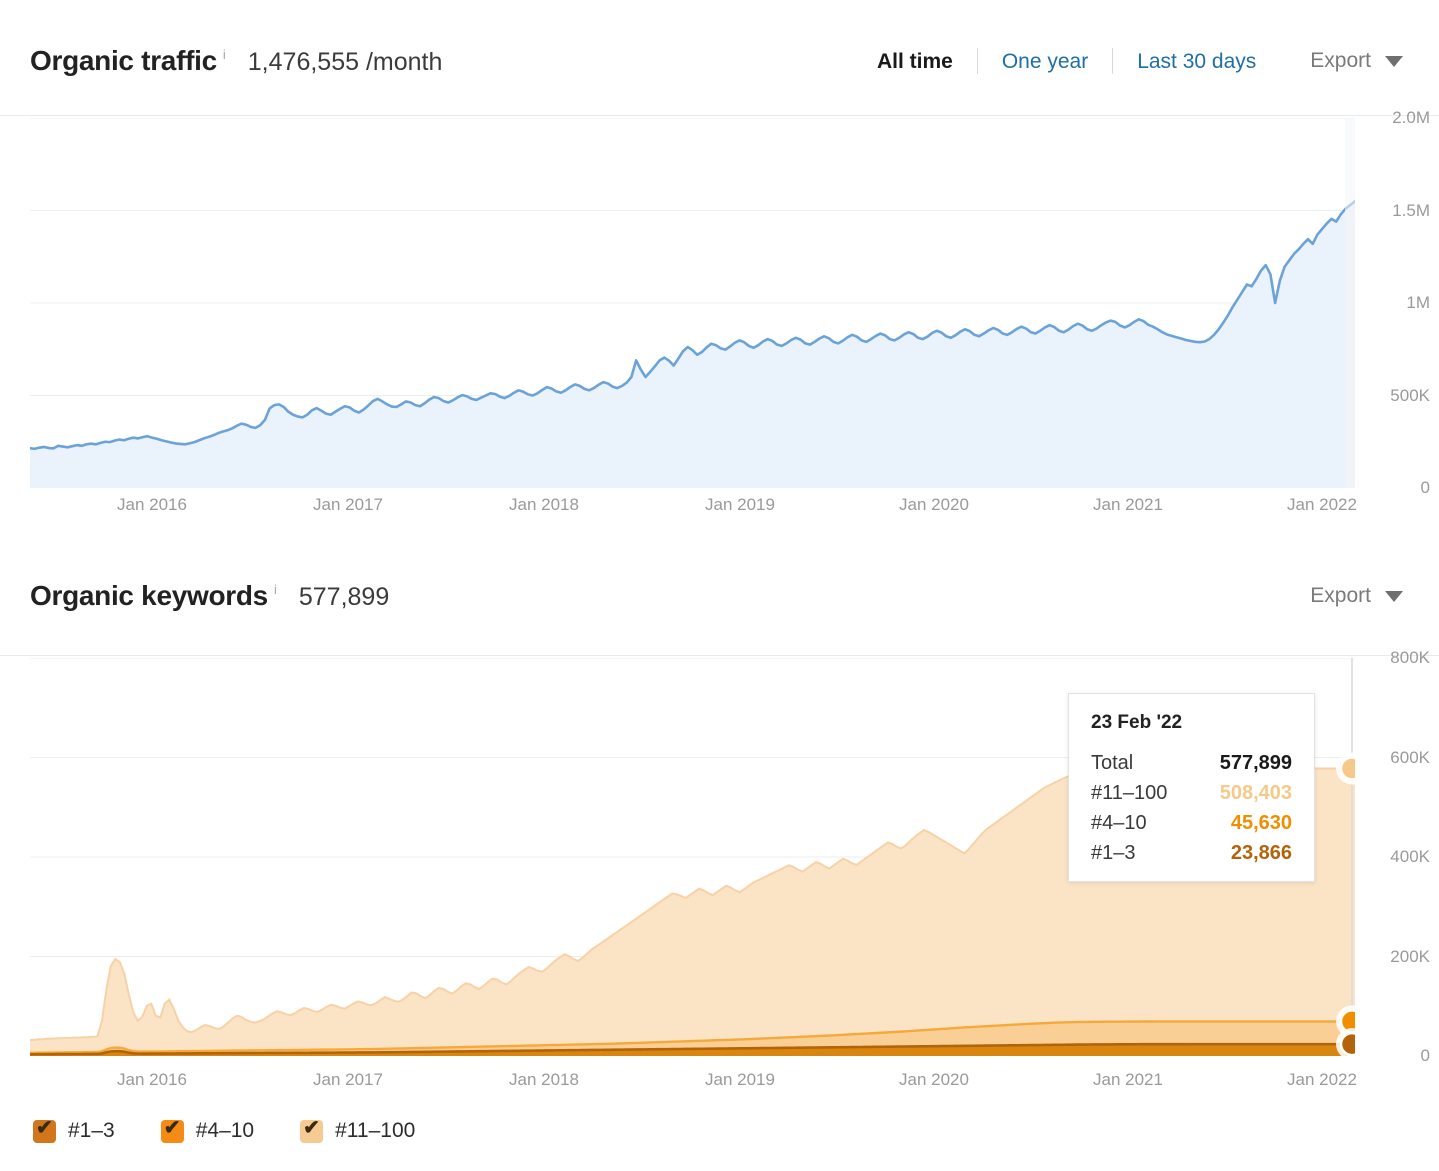 The height and width of the screenshot is (1171, 1439). I want to click on legend-item-1-3: ✔ #1–3, so click(74, 1129).